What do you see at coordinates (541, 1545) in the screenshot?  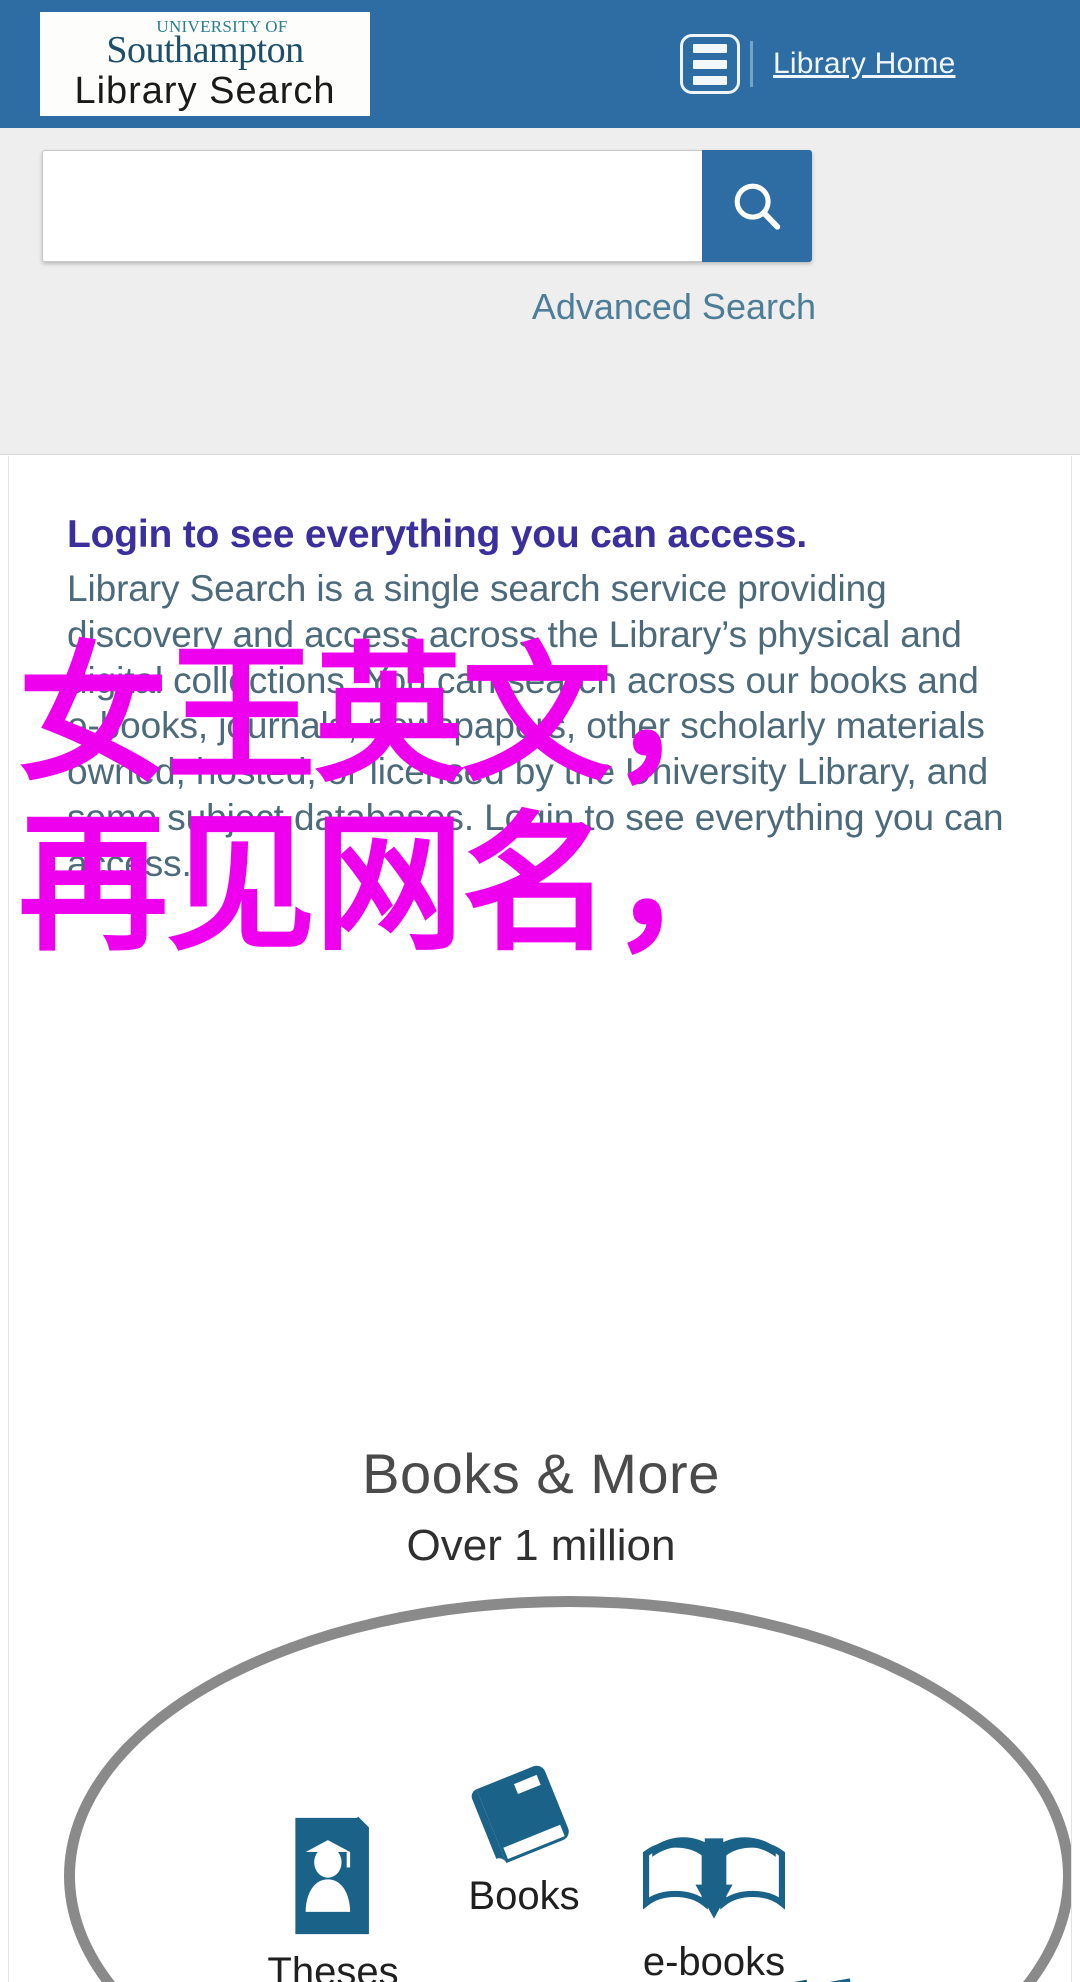 I see `illustration-subtitle: Over 1 million` at bounding box center [541, 1545].